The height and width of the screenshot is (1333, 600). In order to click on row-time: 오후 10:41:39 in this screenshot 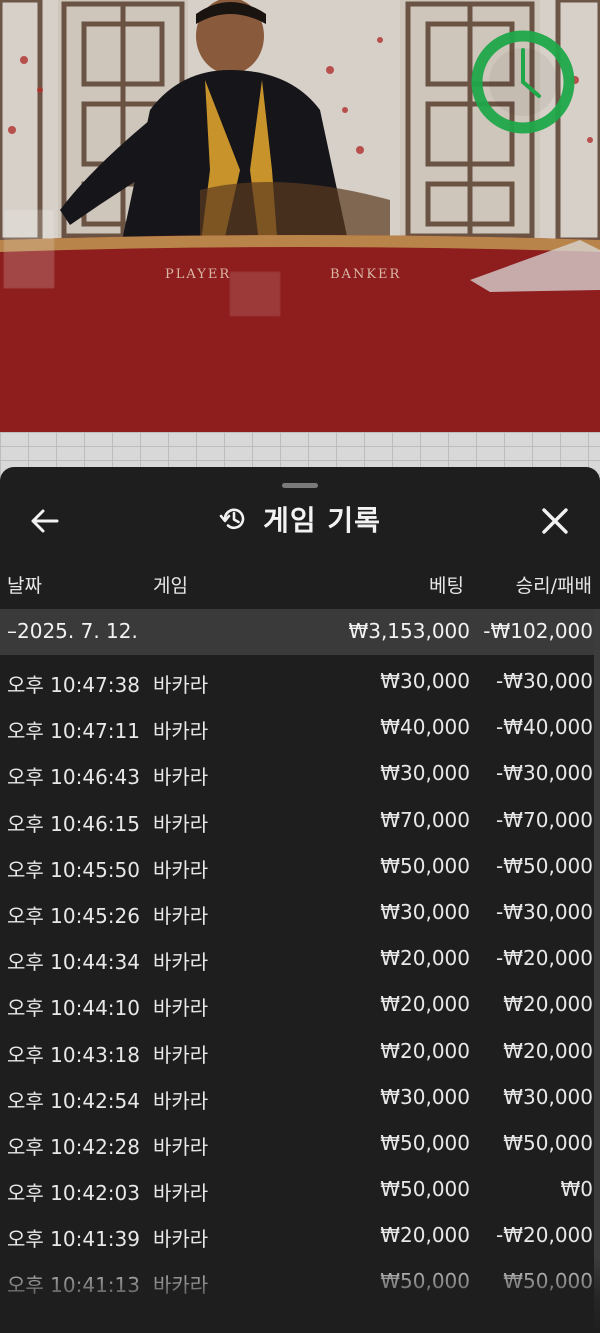, I will do `click(73, 1239)`.